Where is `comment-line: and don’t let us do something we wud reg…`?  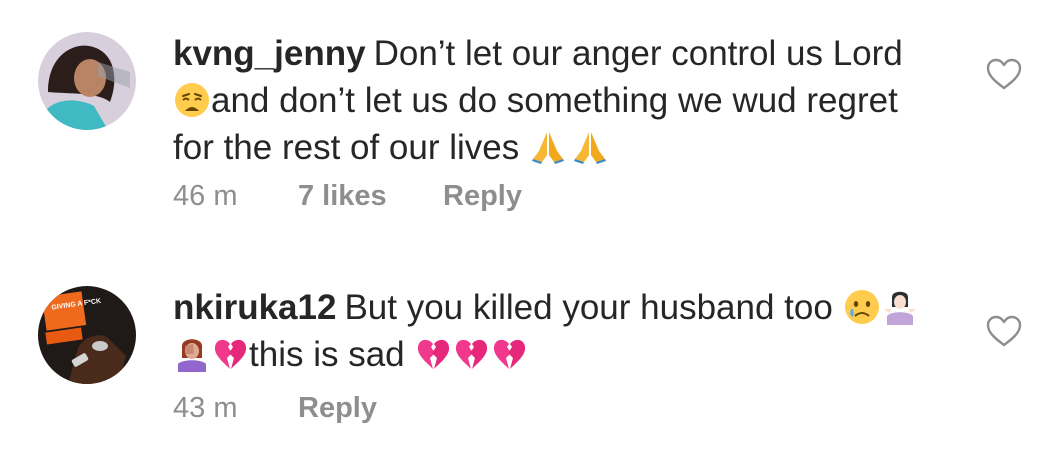
comment-line: and don’t let us do something we wud reg… is located at coordinates (554, 100).